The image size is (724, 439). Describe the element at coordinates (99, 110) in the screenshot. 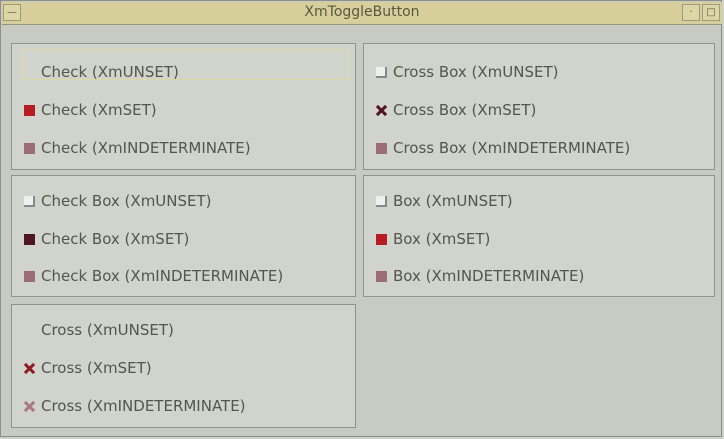

I see `toggle-label: Check (XmSET)` at that location.